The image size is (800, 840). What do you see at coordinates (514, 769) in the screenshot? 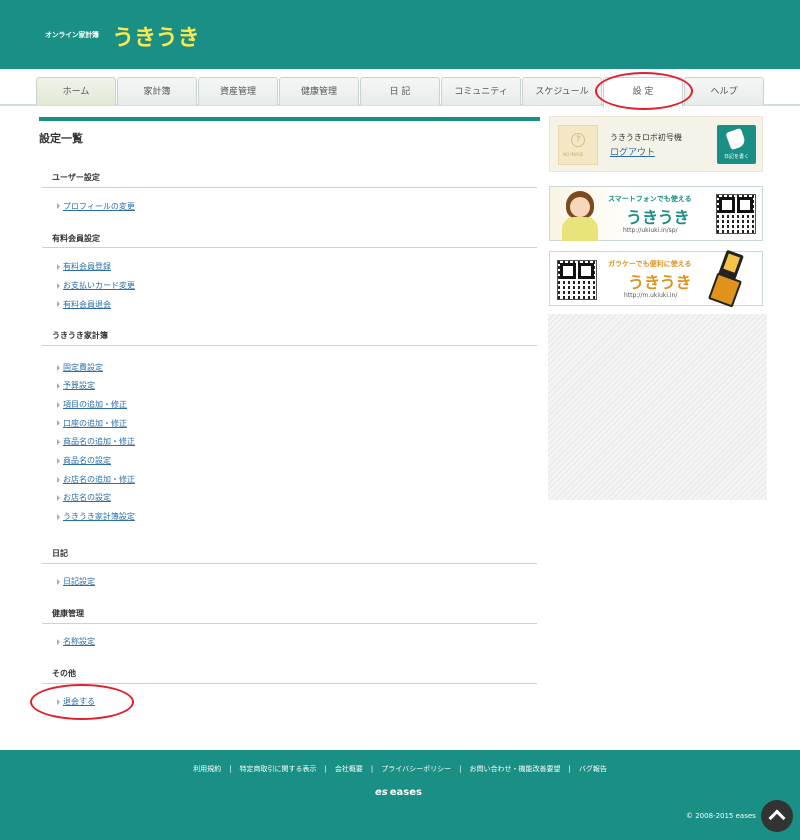
I see `footer-link-contact: お問い合わせ・機能改善要望` at bounding box center [514, 769].